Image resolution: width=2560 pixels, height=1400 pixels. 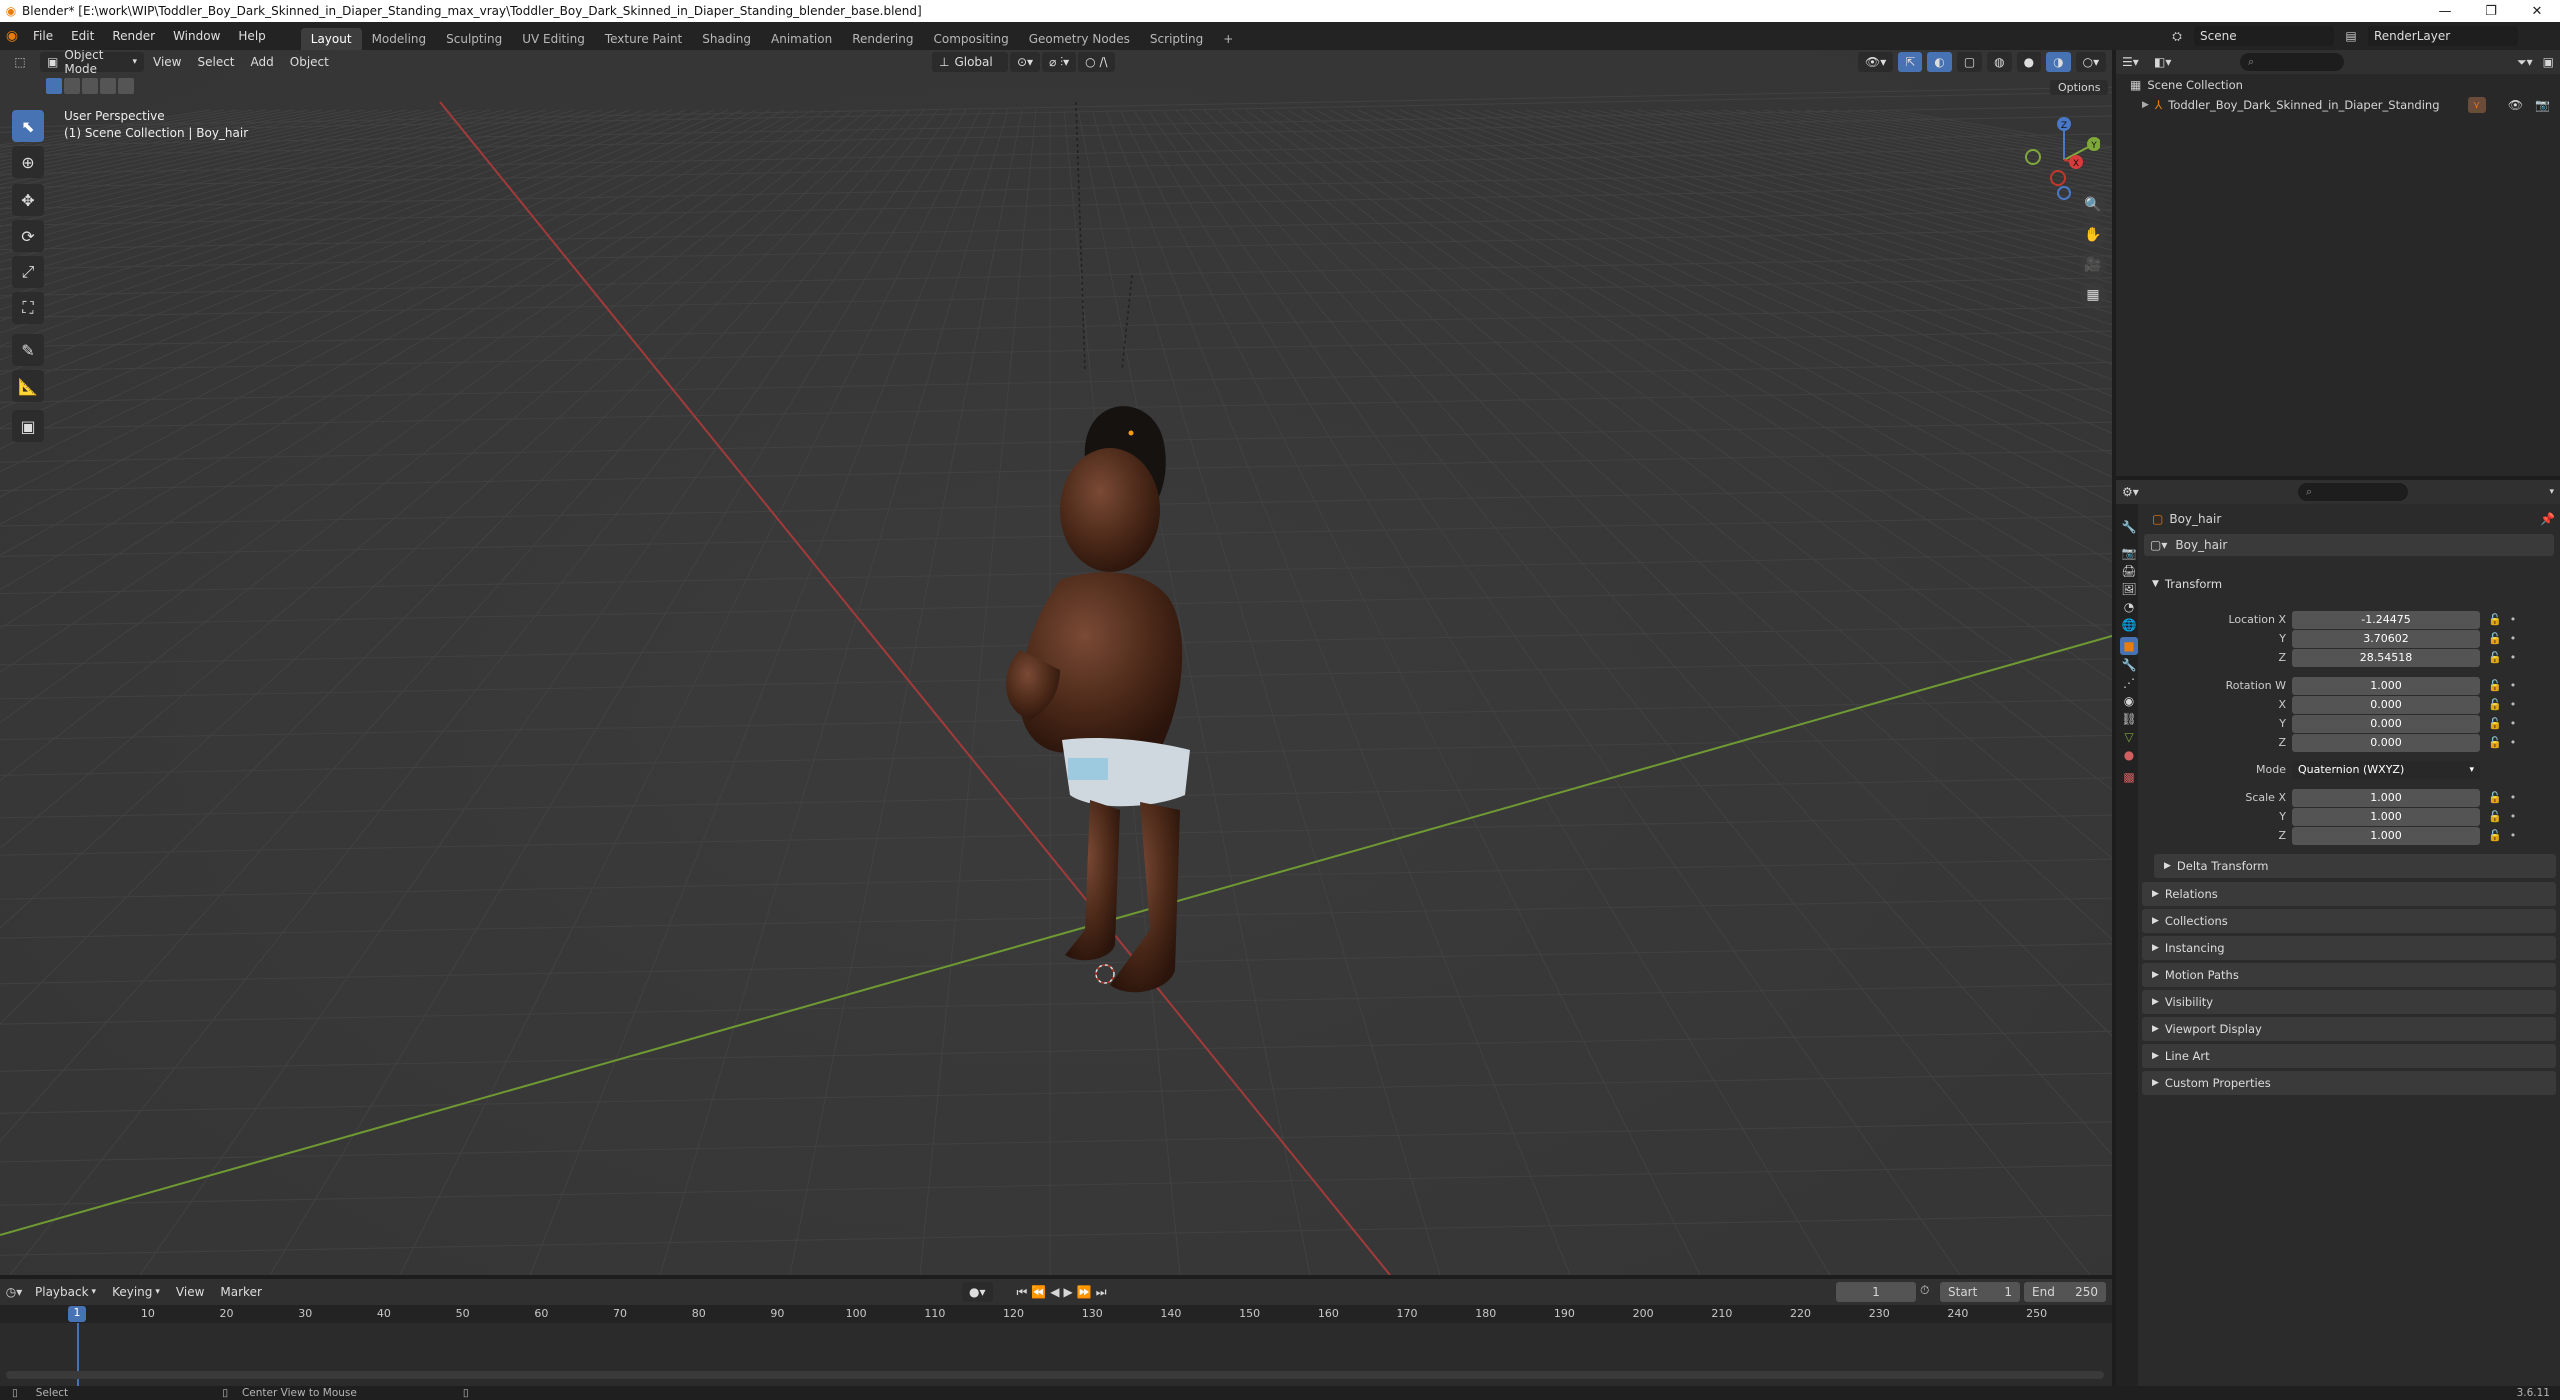 I want to click on scale-x-field: 1.000, so click(x=2386, y=797).